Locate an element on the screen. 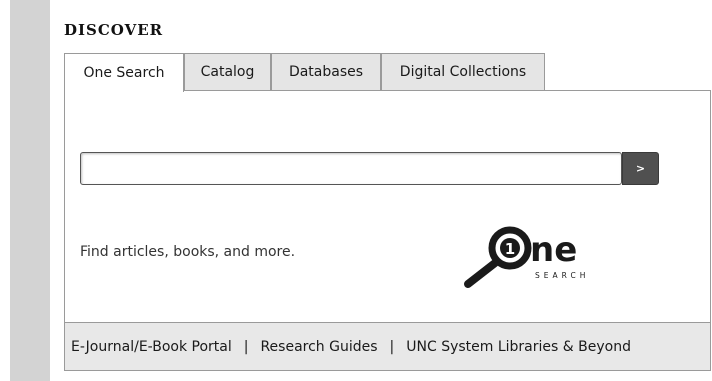 Image resolution: width=712 pixels, height=381 pixels. magnifier-handle-icon is located at coordinates (481, 273).